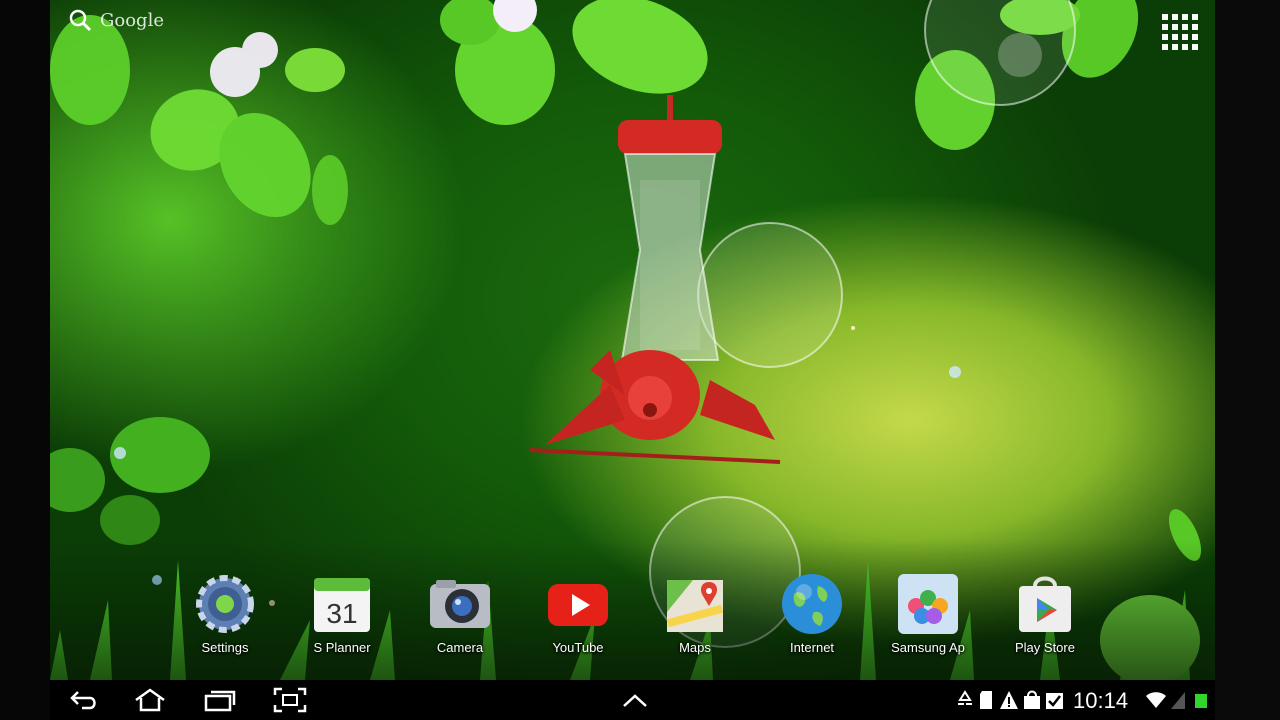 The height and width of the screenshot is (720, 1280). What do you see at coordinates (460, 647) in the screenshot?
I see `app-label-camera: Camera` at bounding box center [460, 647].